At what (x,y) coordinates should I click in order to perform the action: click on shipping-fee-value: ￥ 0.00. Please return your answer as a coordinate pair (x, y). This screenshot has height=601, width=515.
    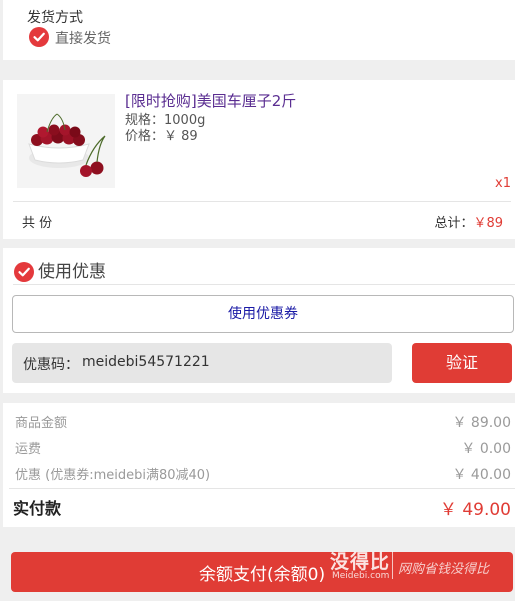
    Looking at the image, I should click on (486, 449).